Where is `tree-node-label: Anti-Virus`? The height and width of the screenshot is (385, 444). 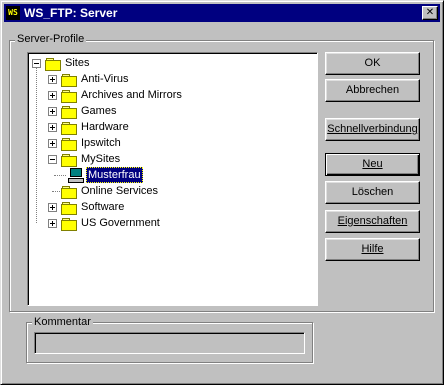
tree-node-label: Anti-Virus is located at coordinates (104, 79).